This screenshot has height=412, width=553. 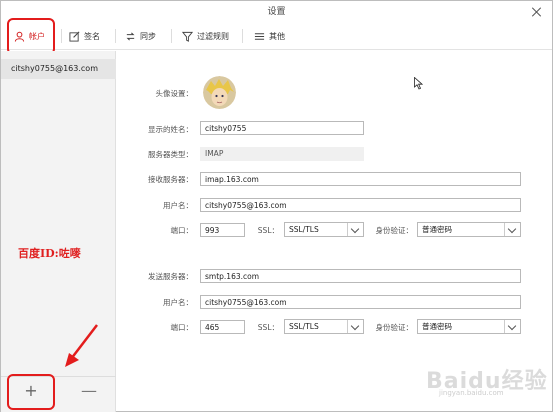 I want to click on tab-label: 其他, so click(x=277, y=36).